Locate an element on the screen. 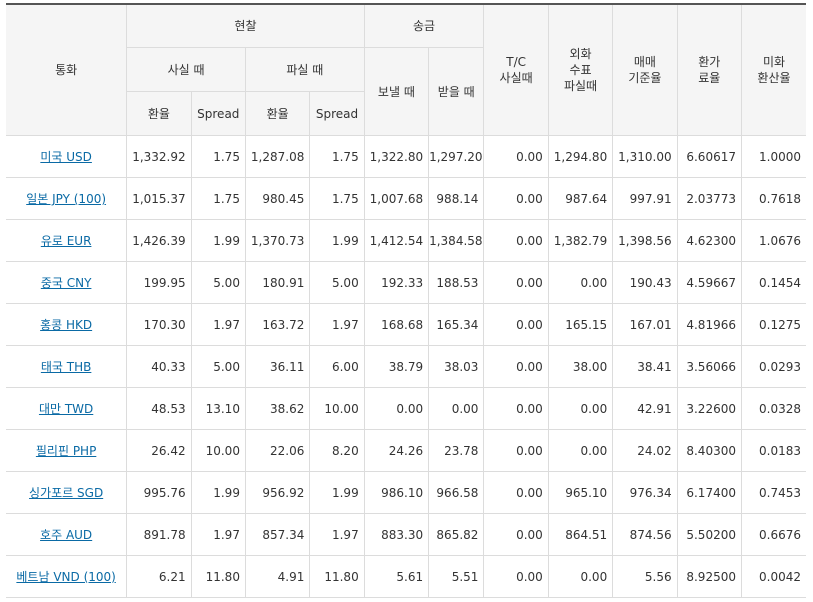 This screenshot has height=602, width=813. currency-cell: 일본 JPY (100) is located at coordinates (66, 198).